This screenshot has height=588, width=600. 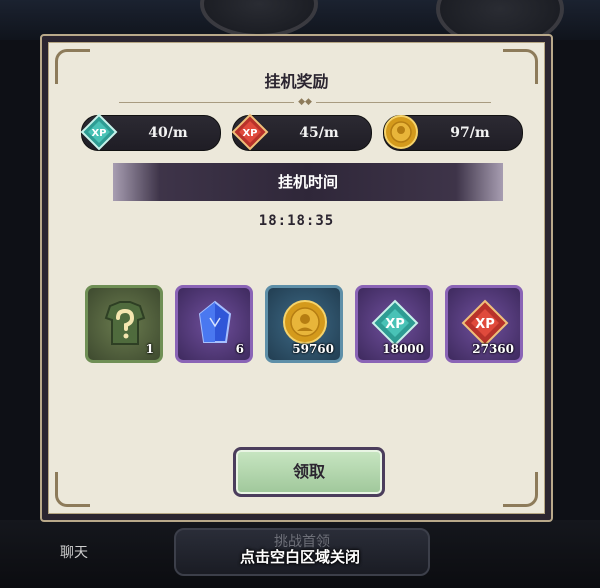 I want to click on rate-pill-gold: 97/m, so click(x=453, y=133).